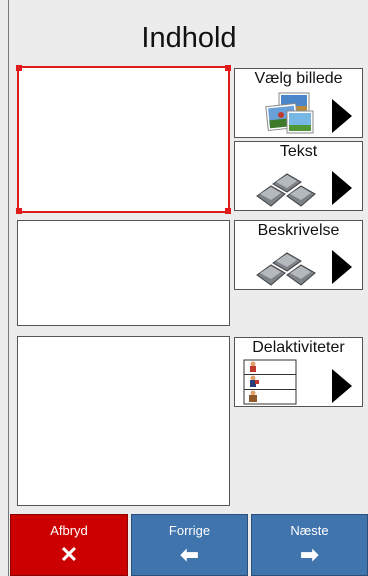 This screenshot has width=368, height=576. I want to click on arrow-right-icon: ➡, so click(309, 554).